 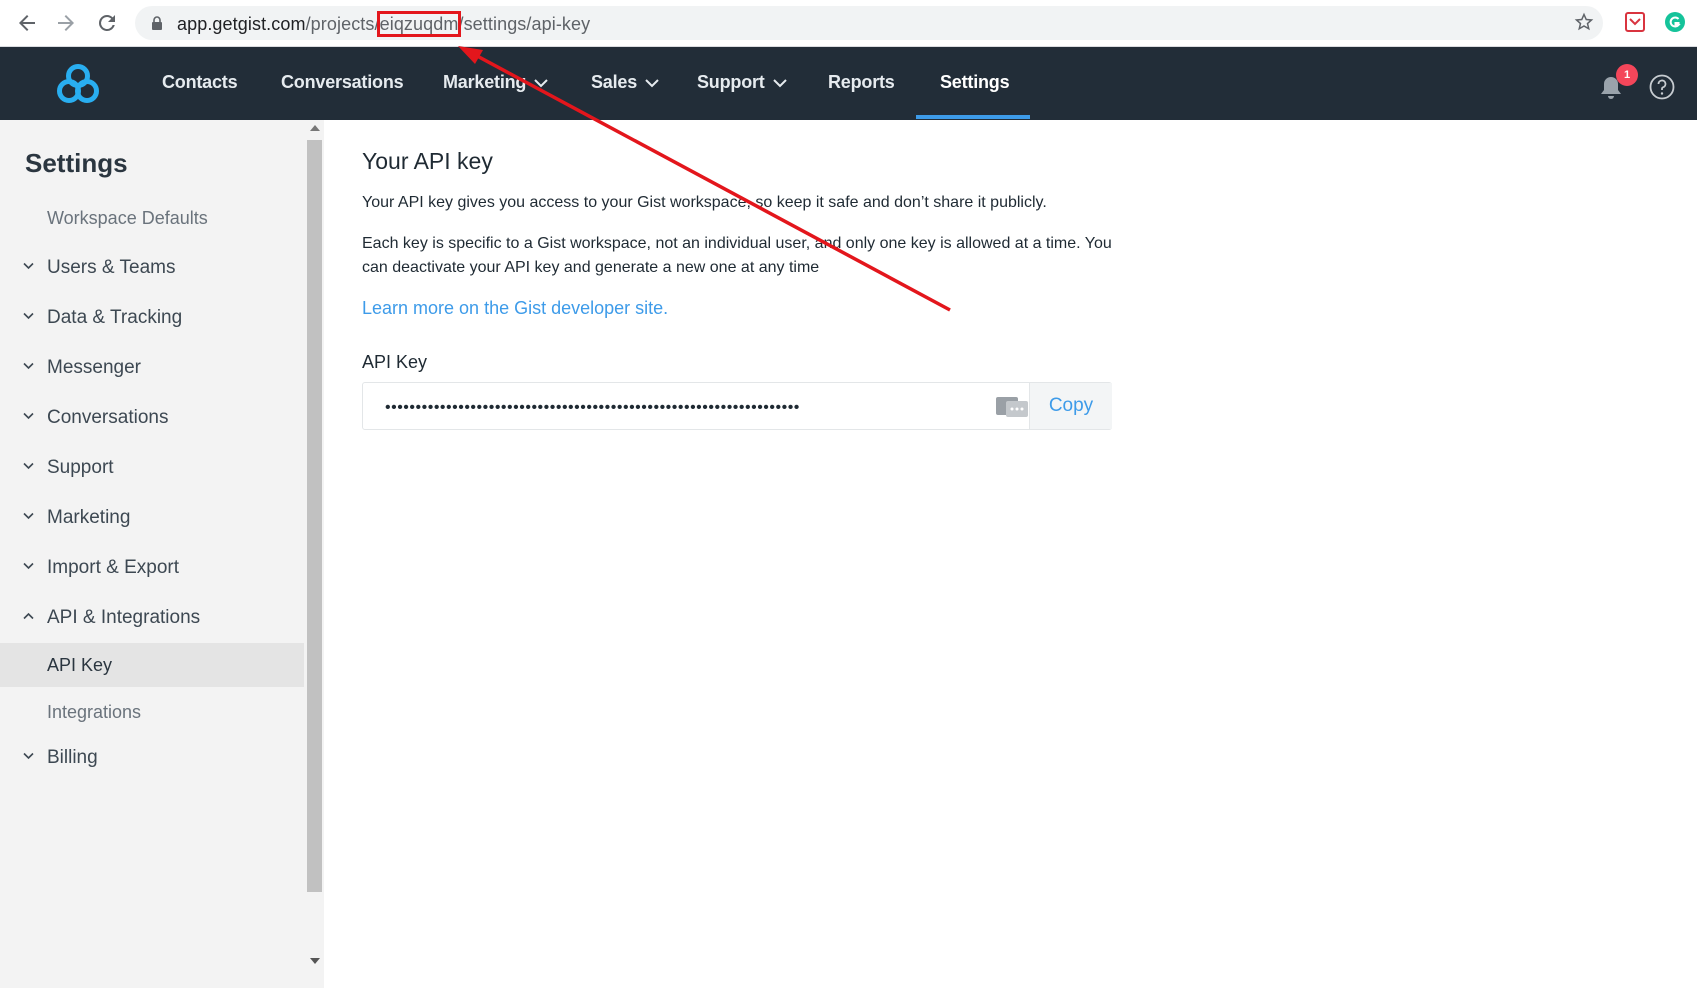 What do you see at coordinates (524, 24) in the screenshot?
I see `url-path-after: /settings/api-key` at bounding box center [524, 24].